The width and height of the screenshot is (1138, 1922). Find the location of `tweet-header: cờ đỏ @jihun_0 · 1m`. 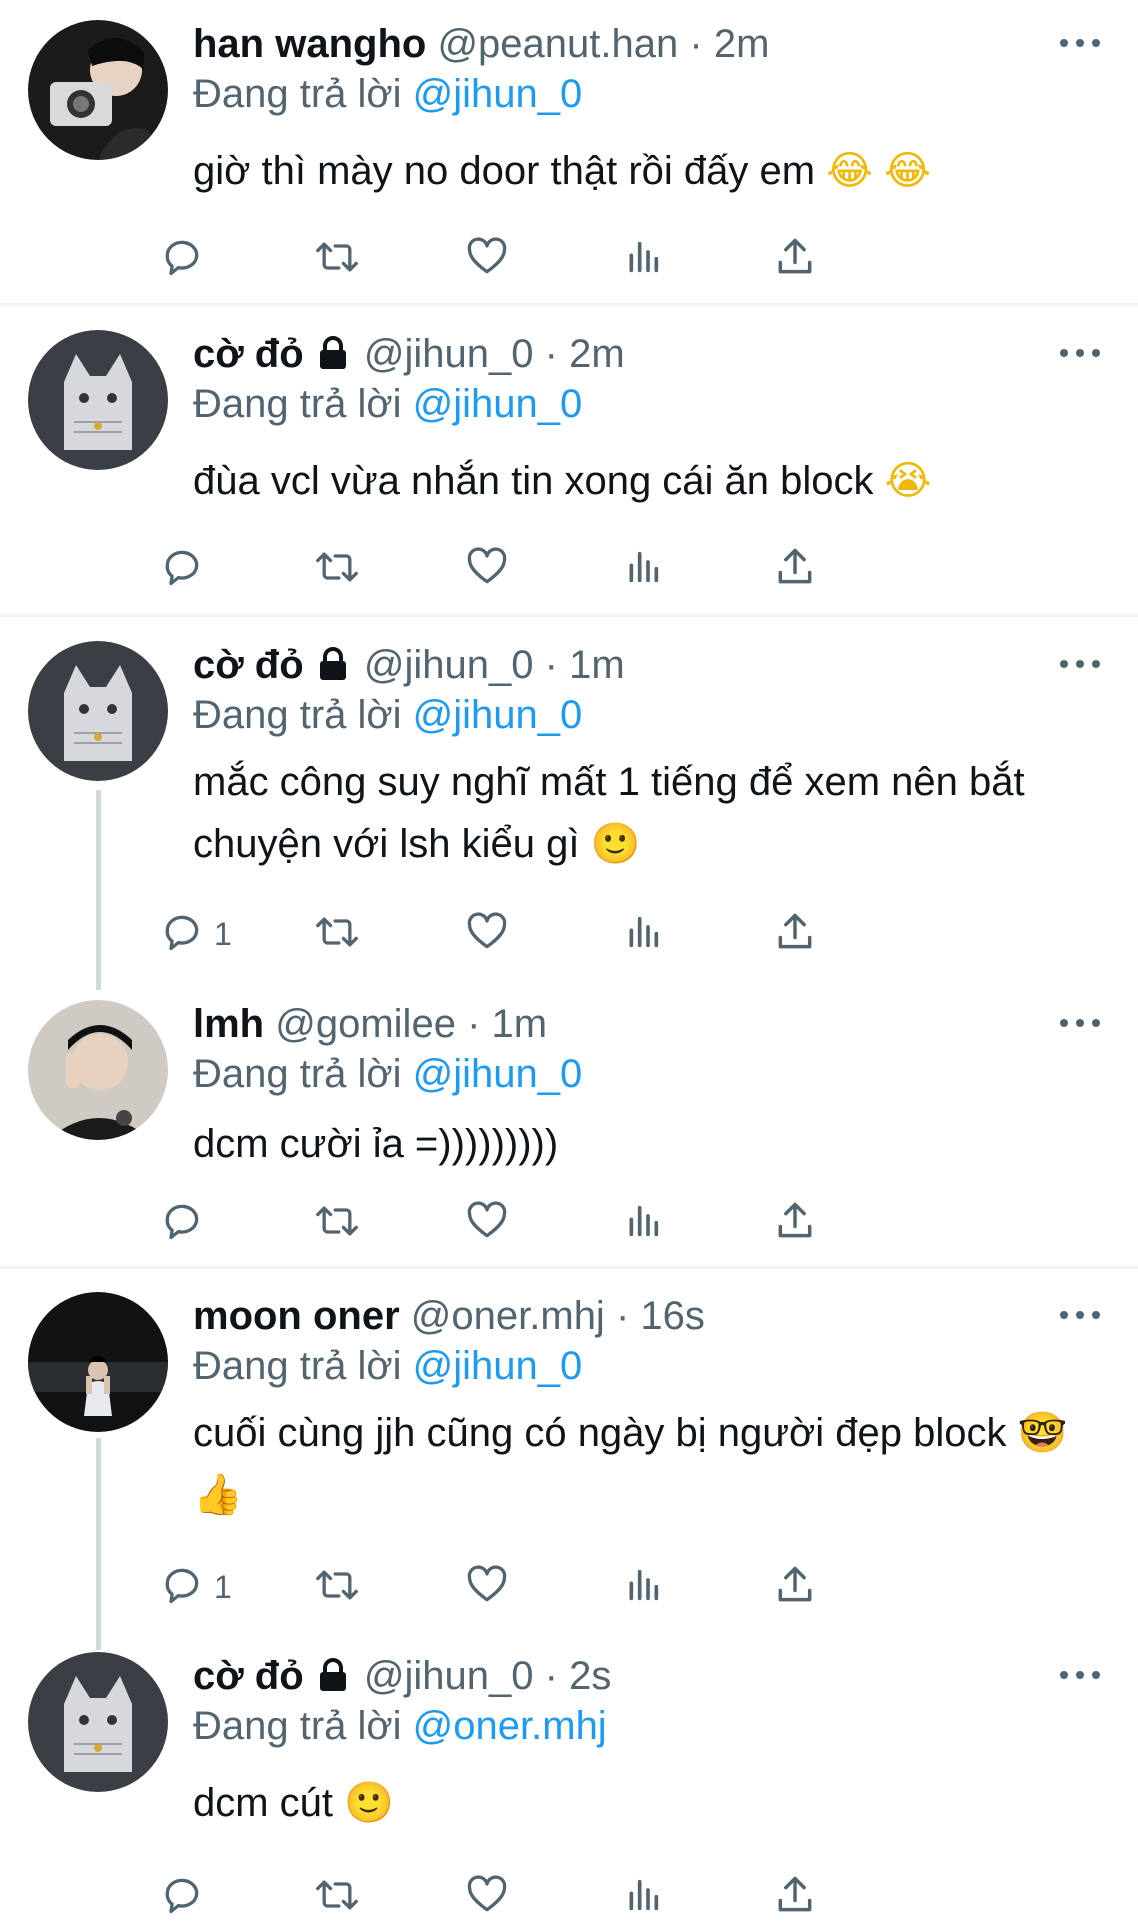

tweet-header: cờ đỏ @jihun_0 · 1m is located at coordinates (409, 665).